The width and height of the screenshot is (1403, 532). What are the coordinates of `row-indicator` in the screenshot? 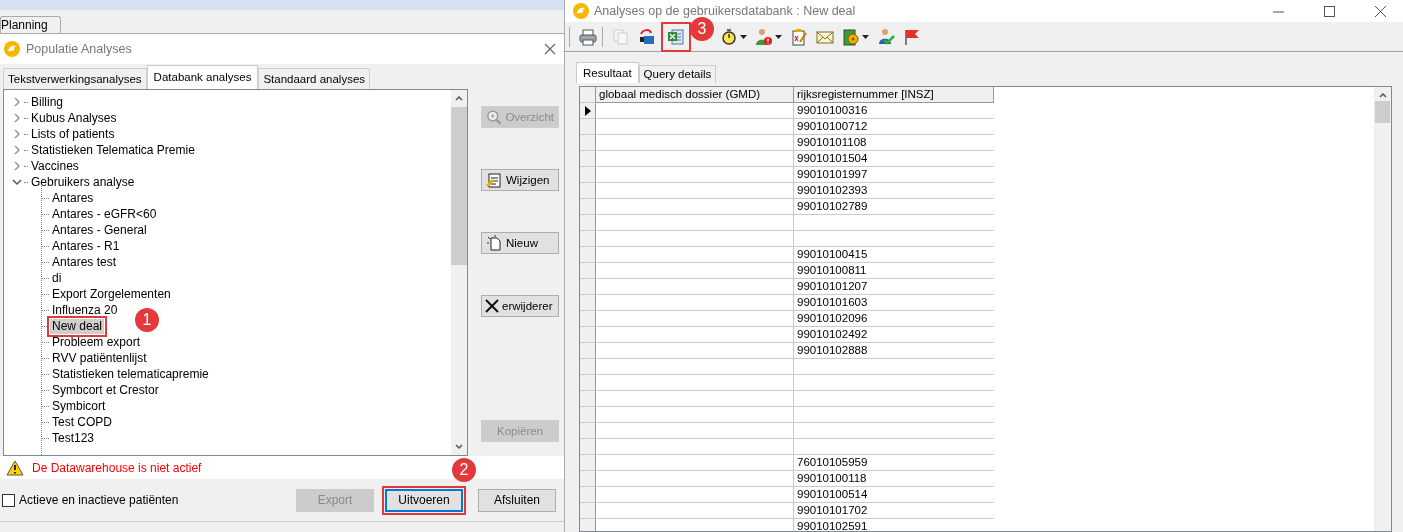 It's located at (588, 111).